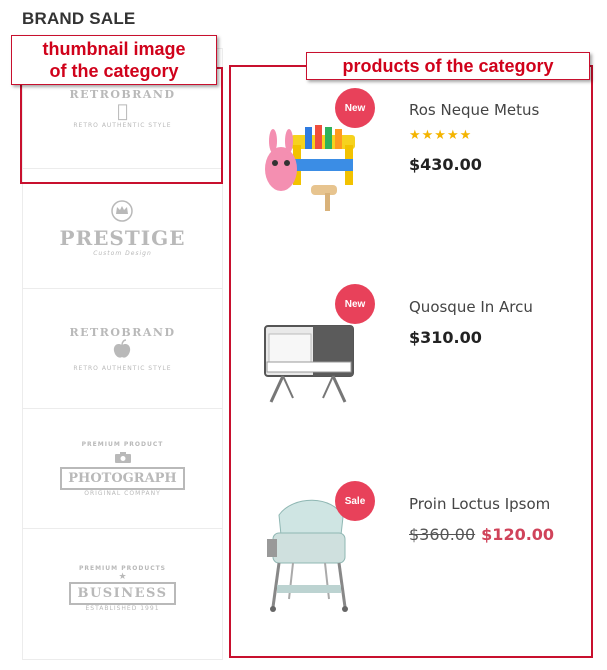 The height and width of the screenshot is (670, 607). I want to click on camera-icon, so click(122, 457).